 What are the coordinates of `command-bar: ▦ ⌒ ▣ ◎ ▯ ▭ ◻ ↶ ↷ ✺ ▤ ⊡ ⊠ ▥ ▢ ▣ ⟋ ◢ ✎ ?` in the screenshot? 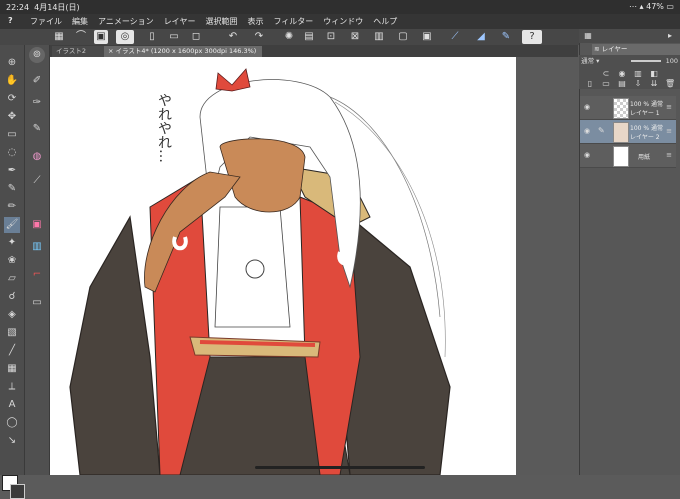 It's located at (340, 37).